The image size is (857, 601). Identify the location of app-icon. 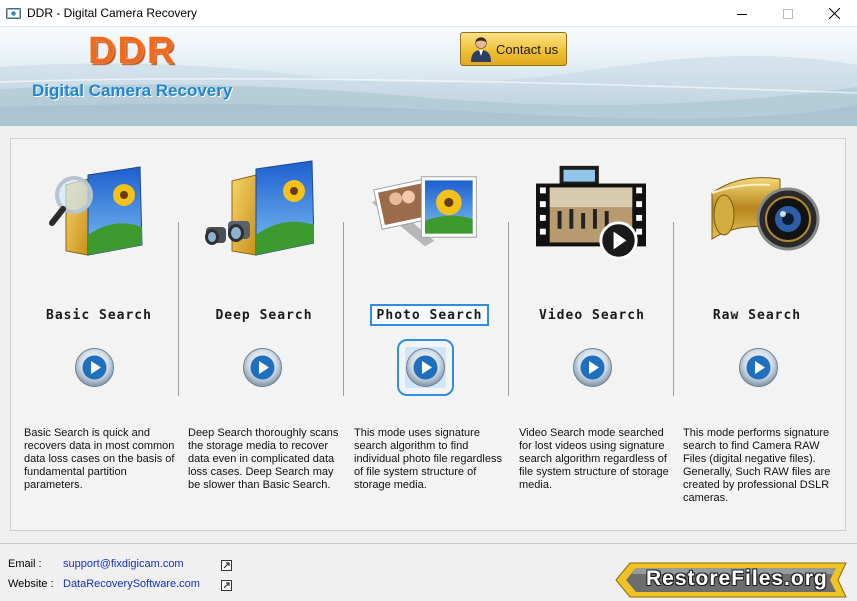
(13, 13).